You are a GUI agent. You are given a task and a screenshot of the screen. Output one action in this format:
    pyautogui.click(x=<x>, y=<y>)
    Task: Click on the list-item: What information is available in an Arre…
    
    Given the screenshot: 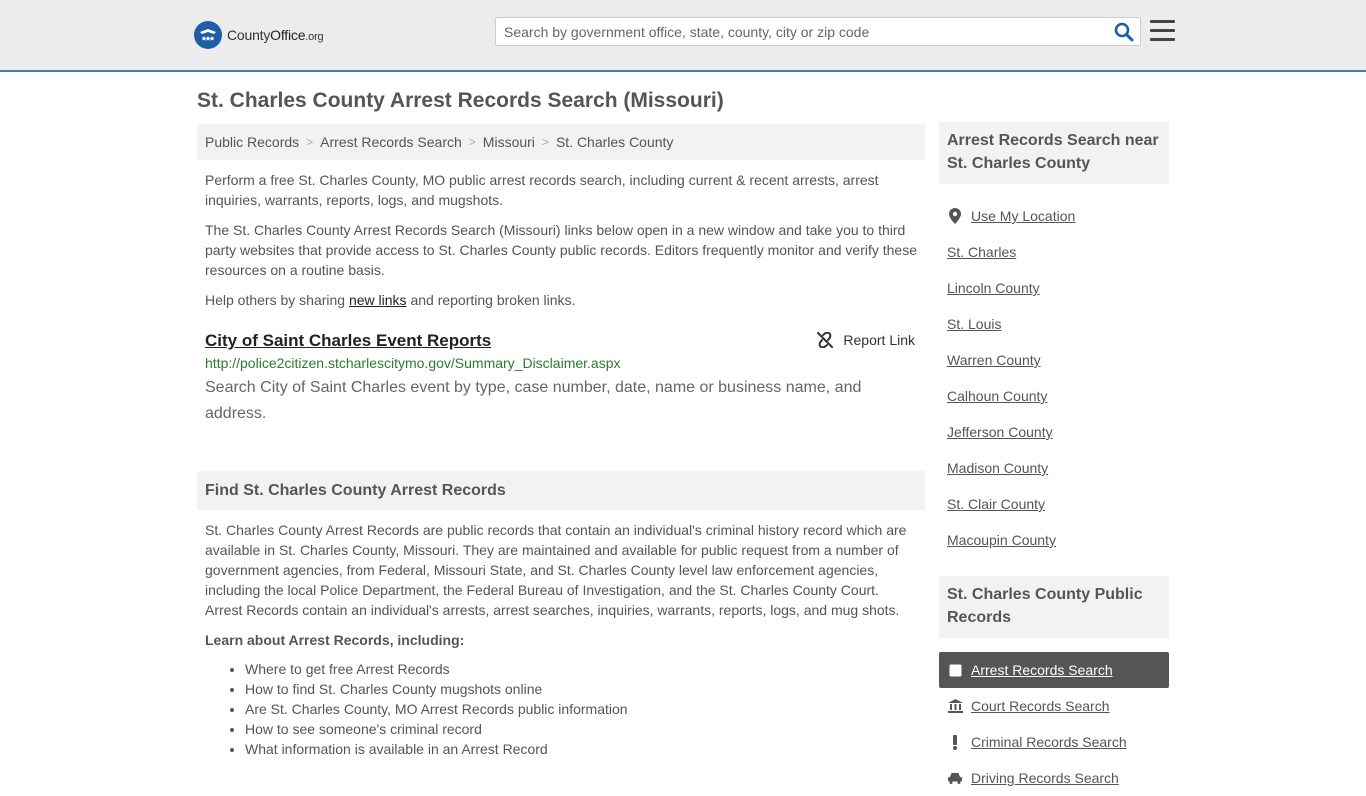 What is the action you would take?
    pyautogui.click(x=585, y=749)
    